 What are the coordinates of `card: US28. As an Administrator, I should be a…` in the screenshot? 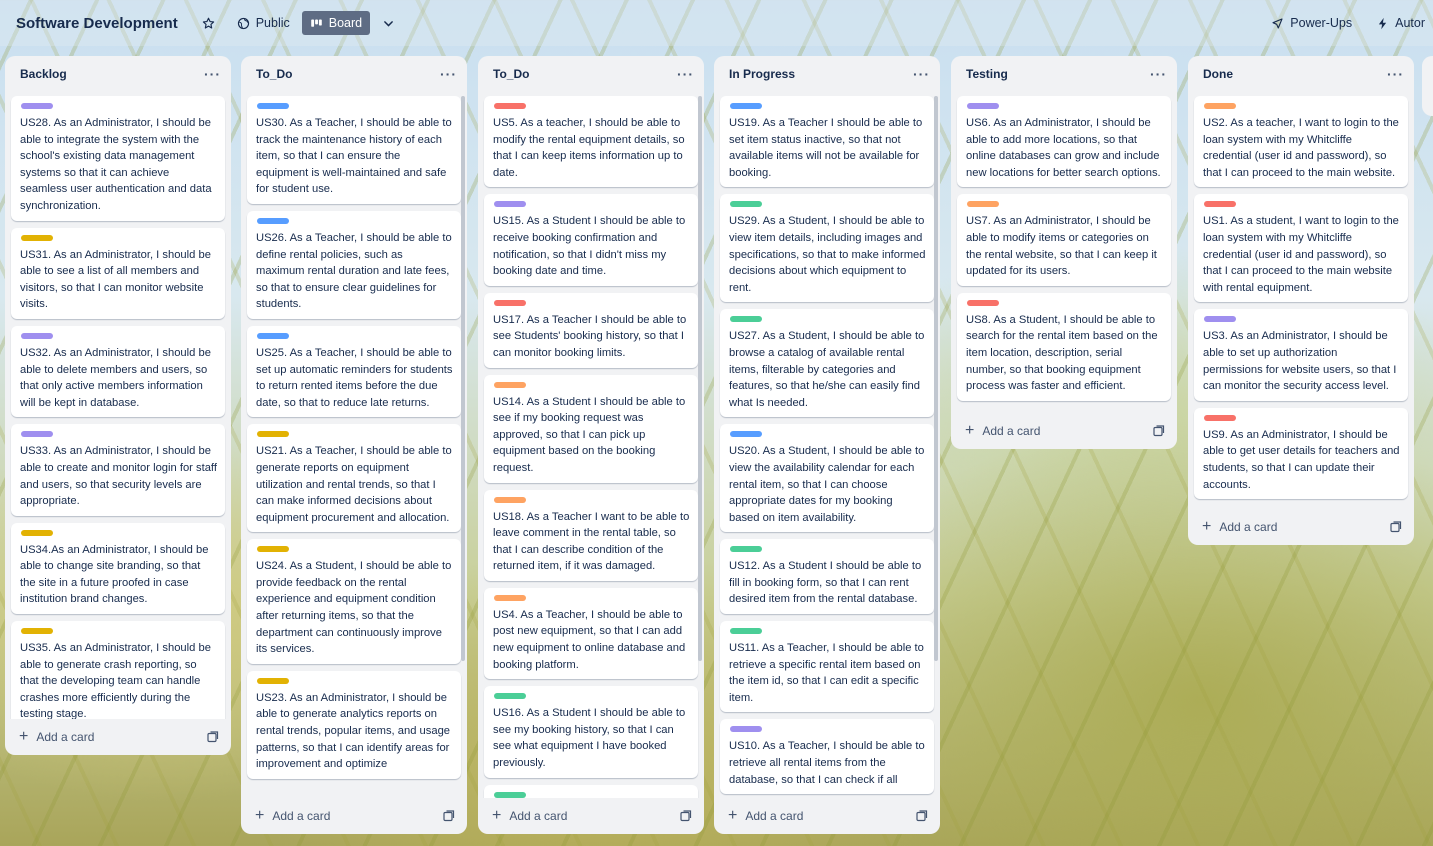 It's located at (118, 158).